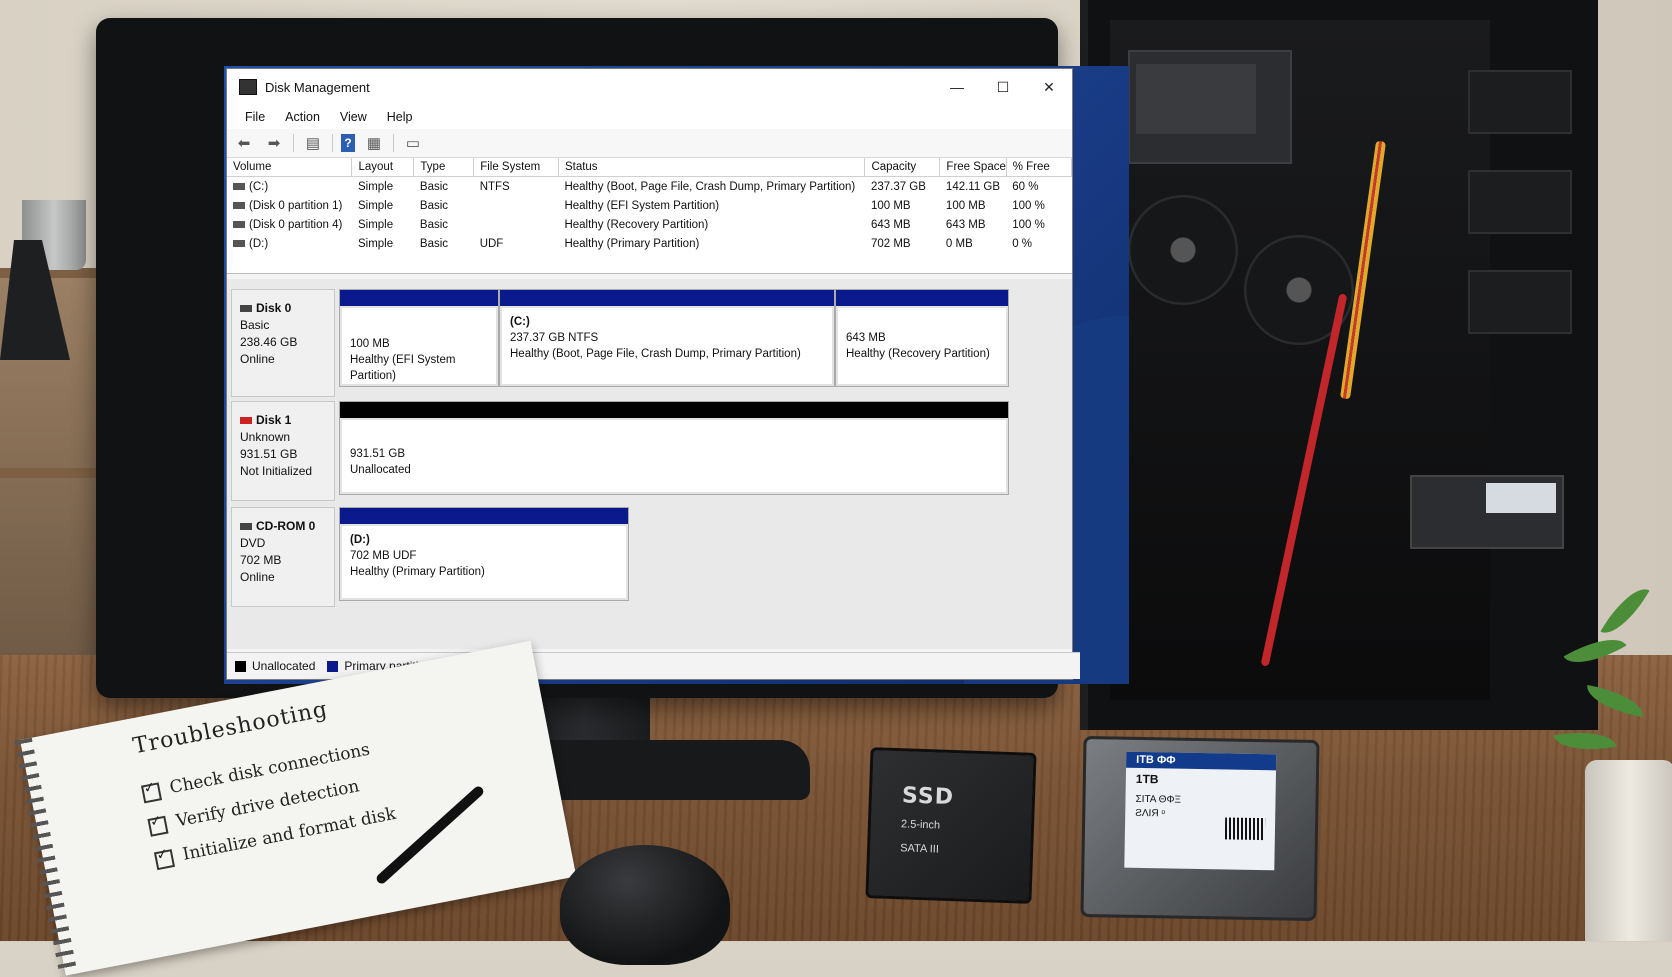  I want to click on hdd-label-model: ΣITA ΘΦΞ, so click(1158, 799).